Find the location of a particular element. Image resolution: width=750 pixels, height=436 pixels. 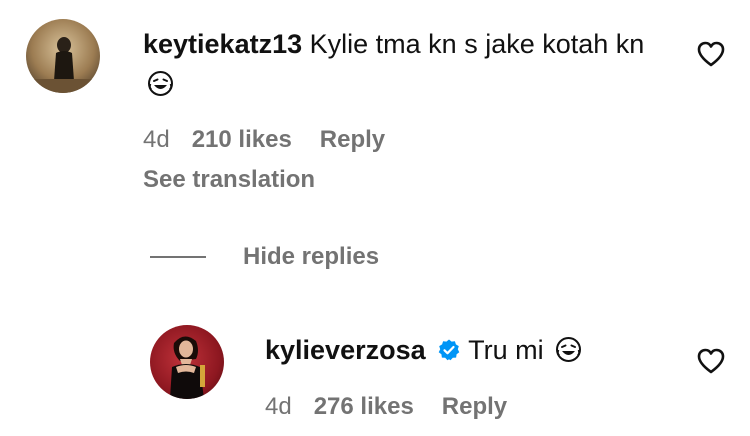

reply-body: kylieverzosa Tru mi is located at coordinates (465, 350).